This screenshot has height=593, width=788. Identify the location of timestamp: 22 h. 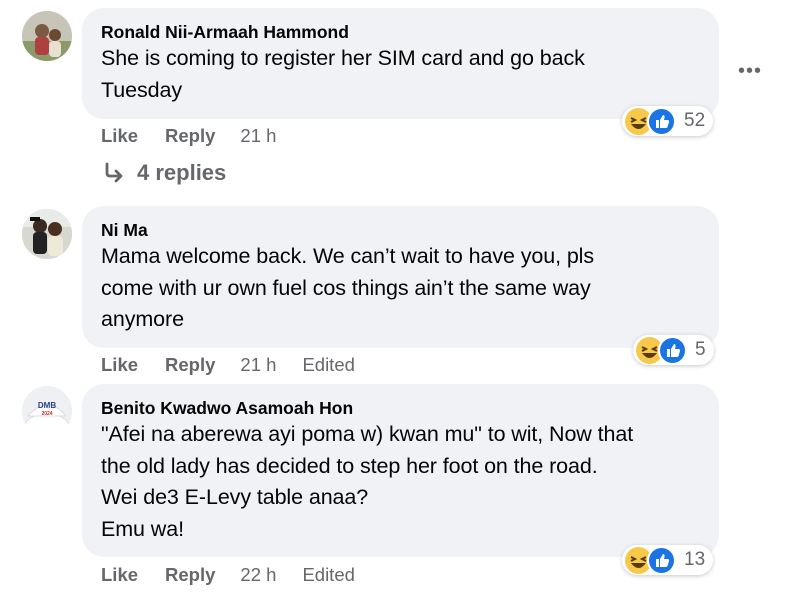
(258, 575).